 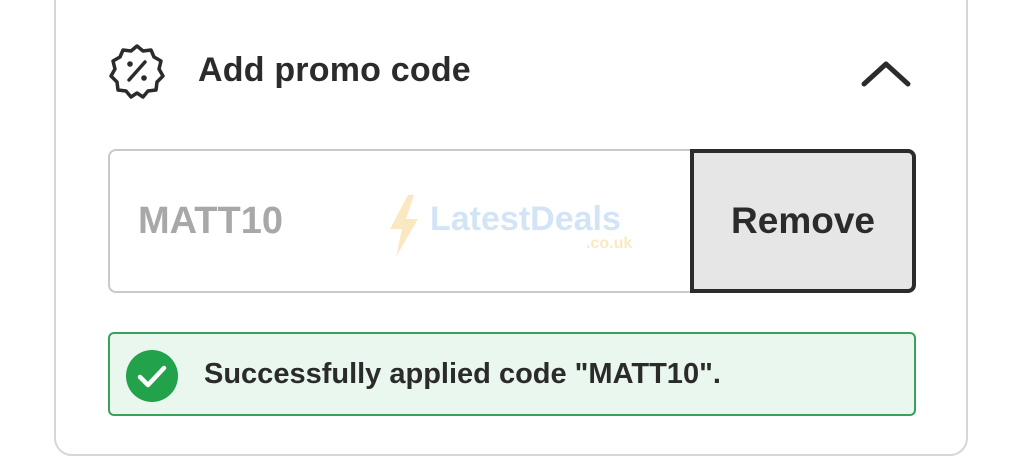 I want to click on success-message: Successfully applied code "MATT10"., so click(x=462, y=374).